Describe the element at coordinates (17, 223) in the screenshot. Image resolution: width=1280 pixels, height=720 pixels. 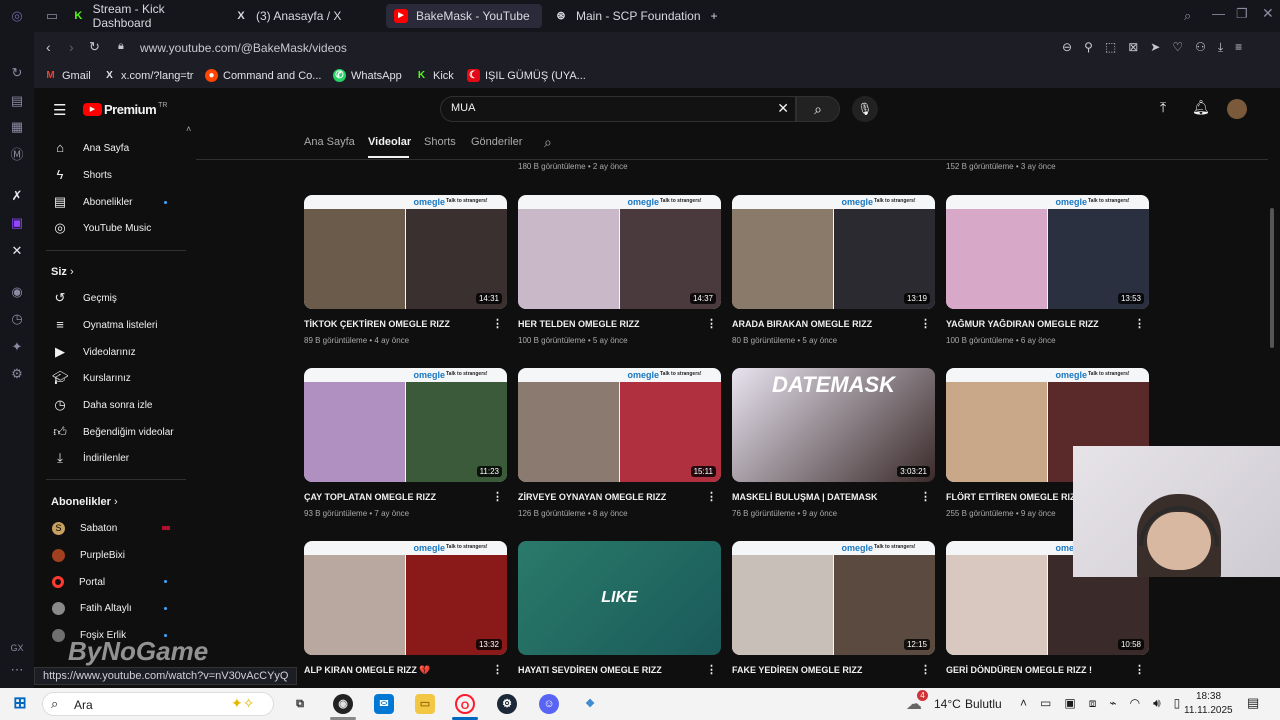
I see `twitch-icon: ▣` at that location.